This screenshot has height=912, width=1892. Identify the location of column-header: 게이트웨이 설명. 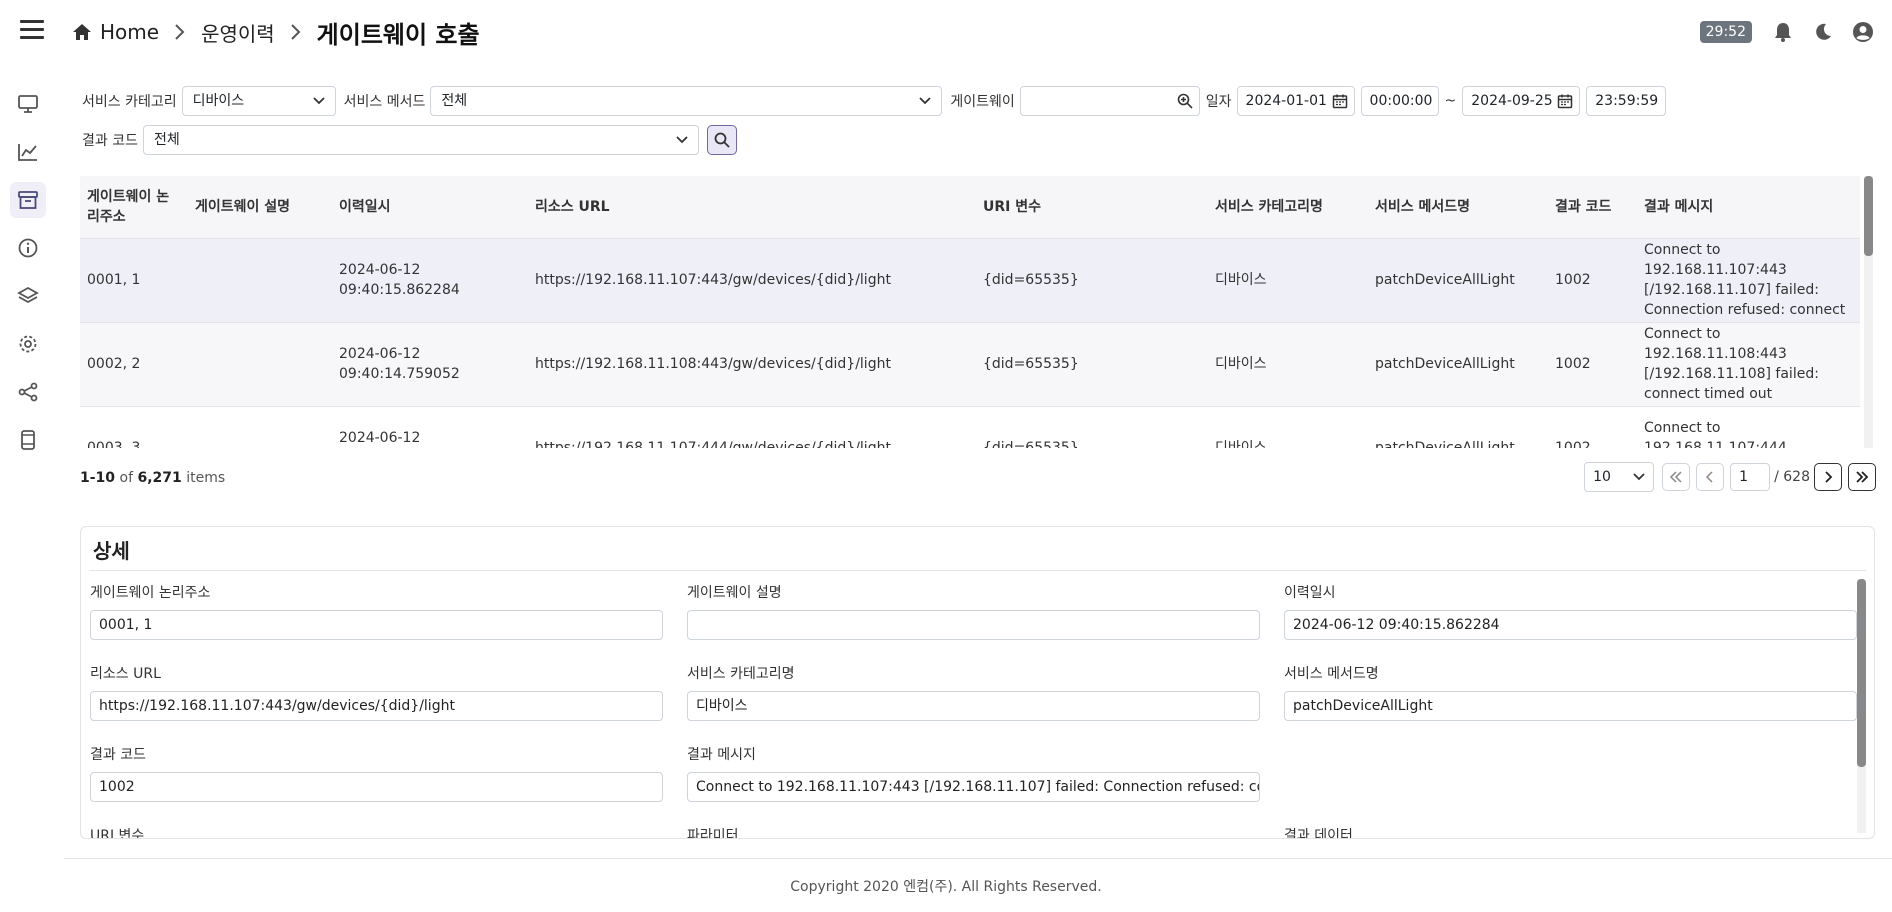
(260, 207).